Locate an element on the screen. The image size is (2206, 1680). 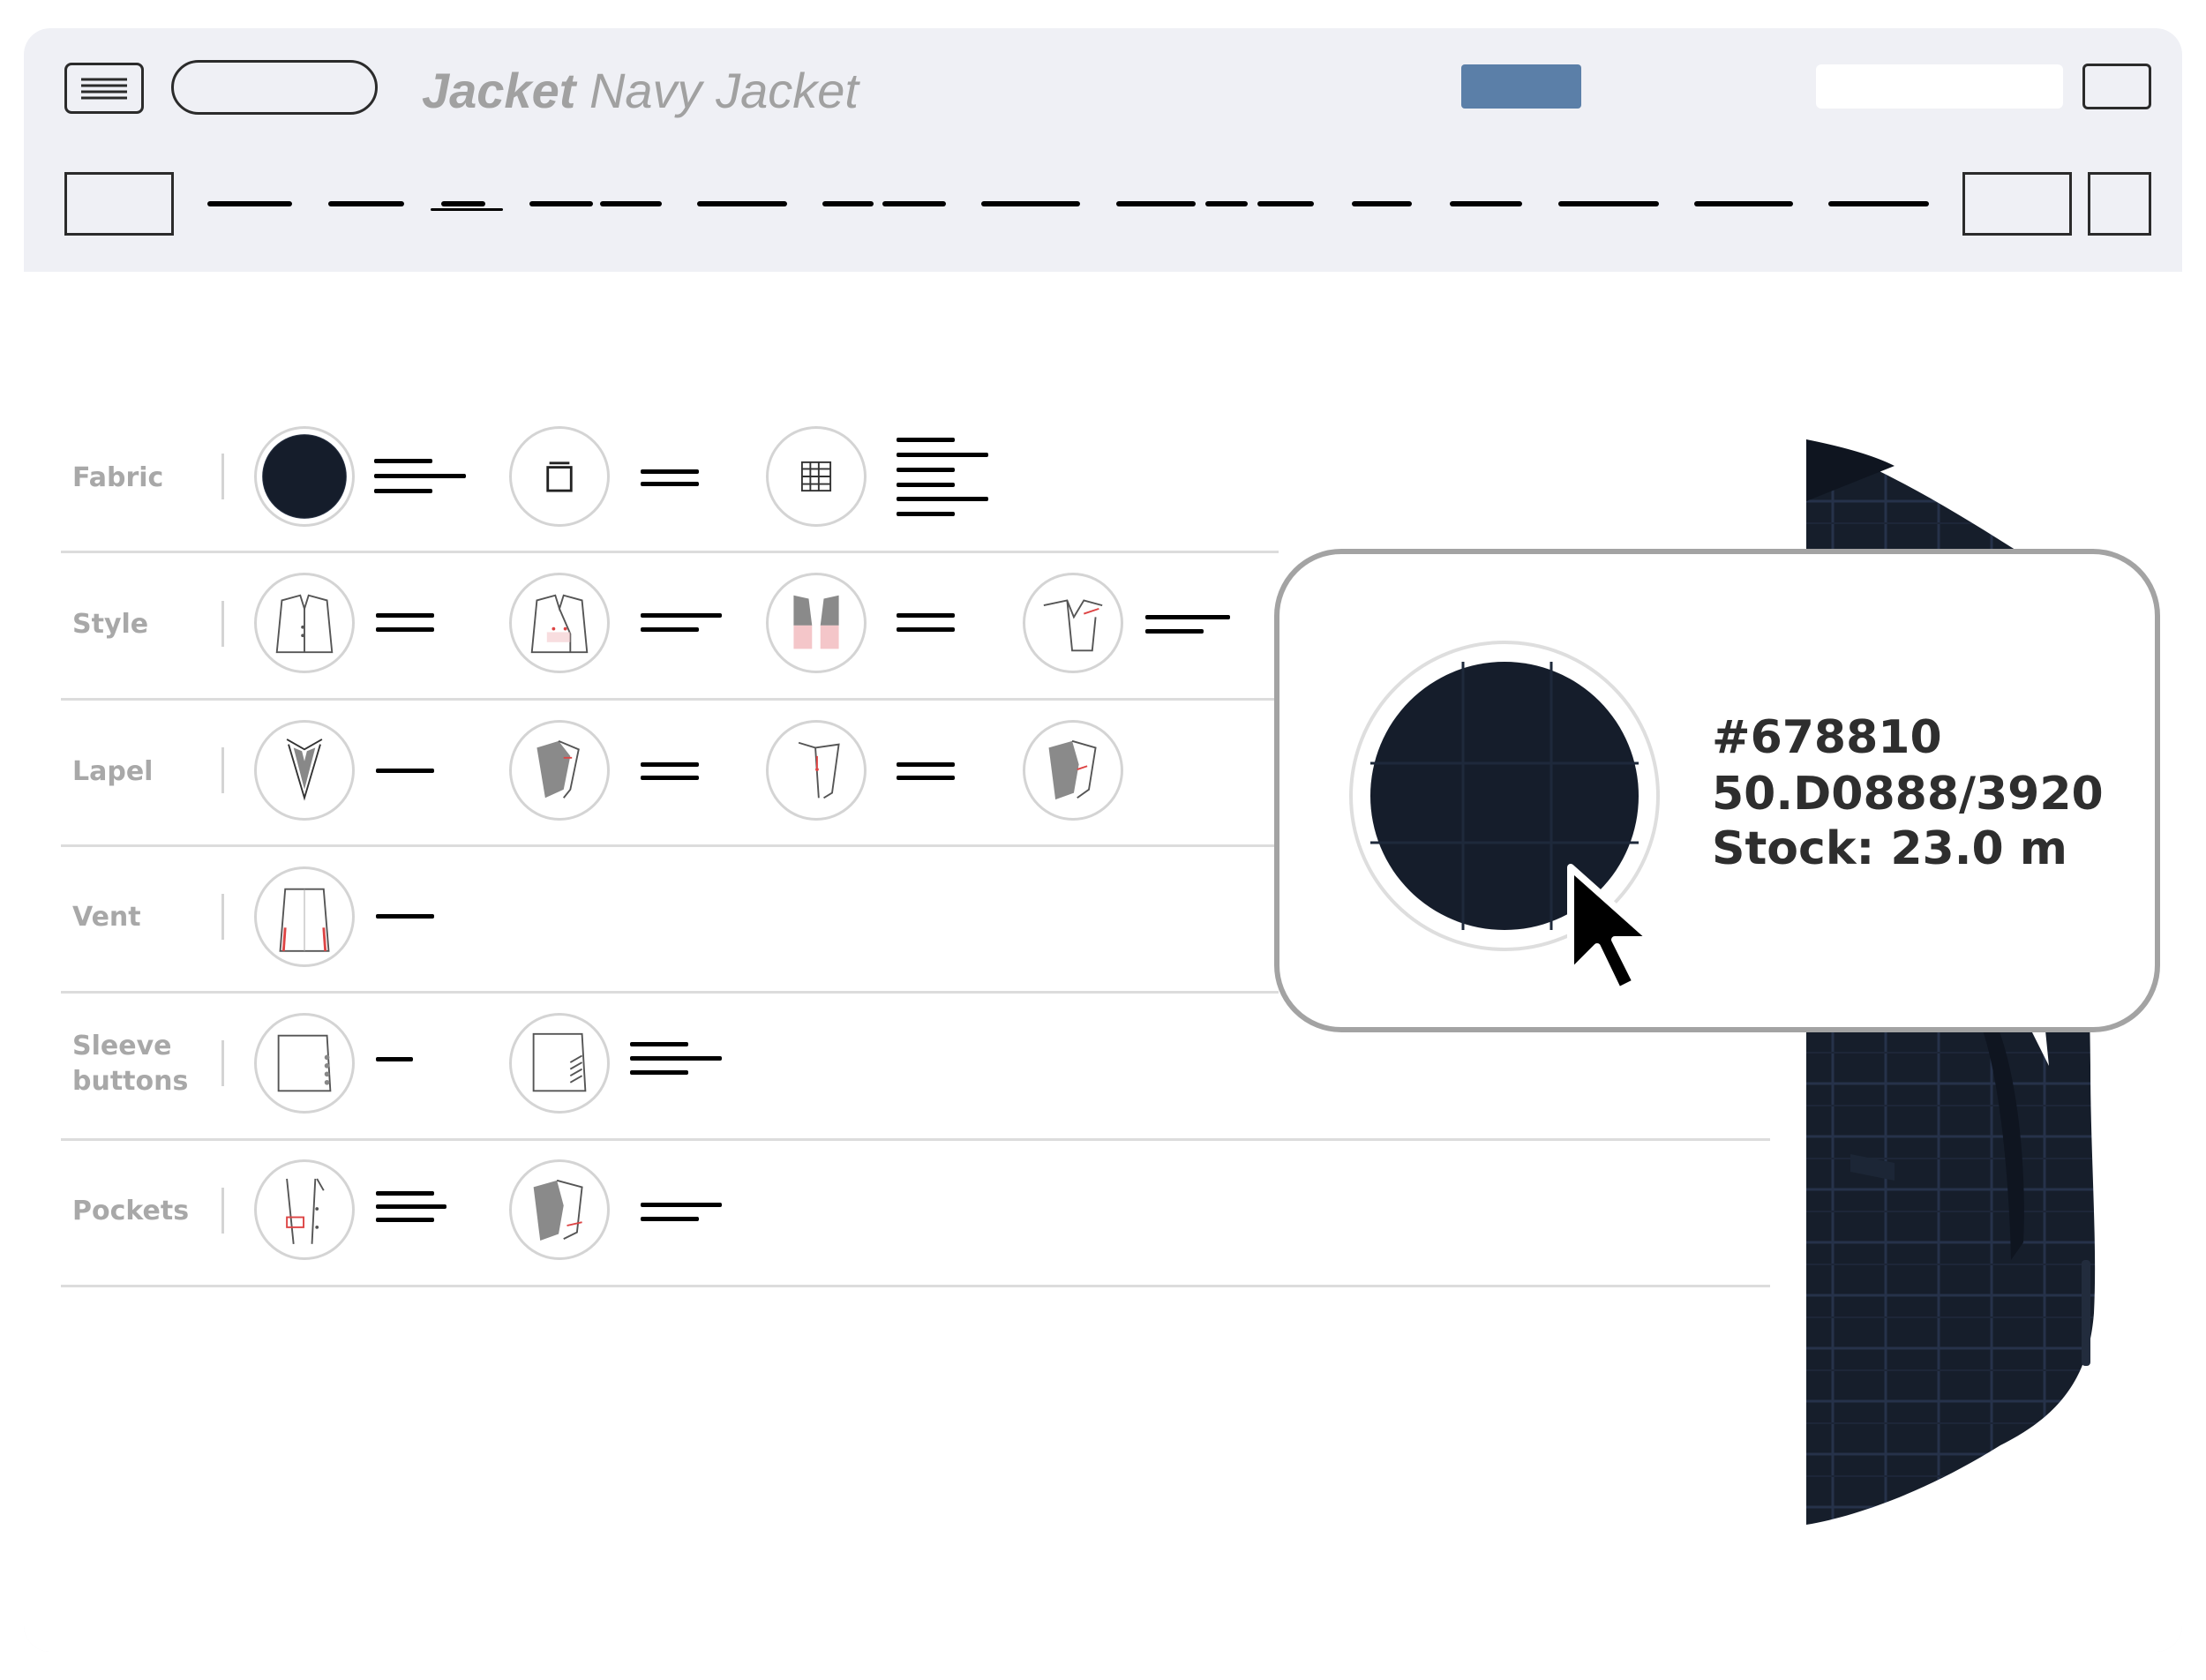
row-label-vent: Vent is located at coordinates (106, 917).